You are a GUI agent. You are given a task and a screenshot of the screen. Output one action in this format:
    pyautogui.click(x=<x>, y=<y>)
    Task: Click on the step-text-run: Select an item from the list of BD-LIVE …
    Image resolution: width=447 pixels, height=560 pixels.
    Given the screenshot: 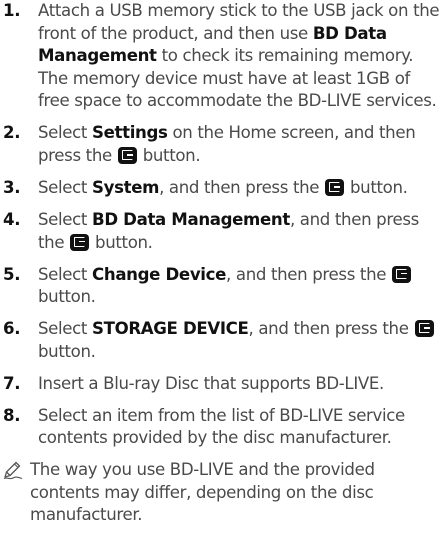 What is the action you would take?
    pyautogui.click(x=221, y=426)
    